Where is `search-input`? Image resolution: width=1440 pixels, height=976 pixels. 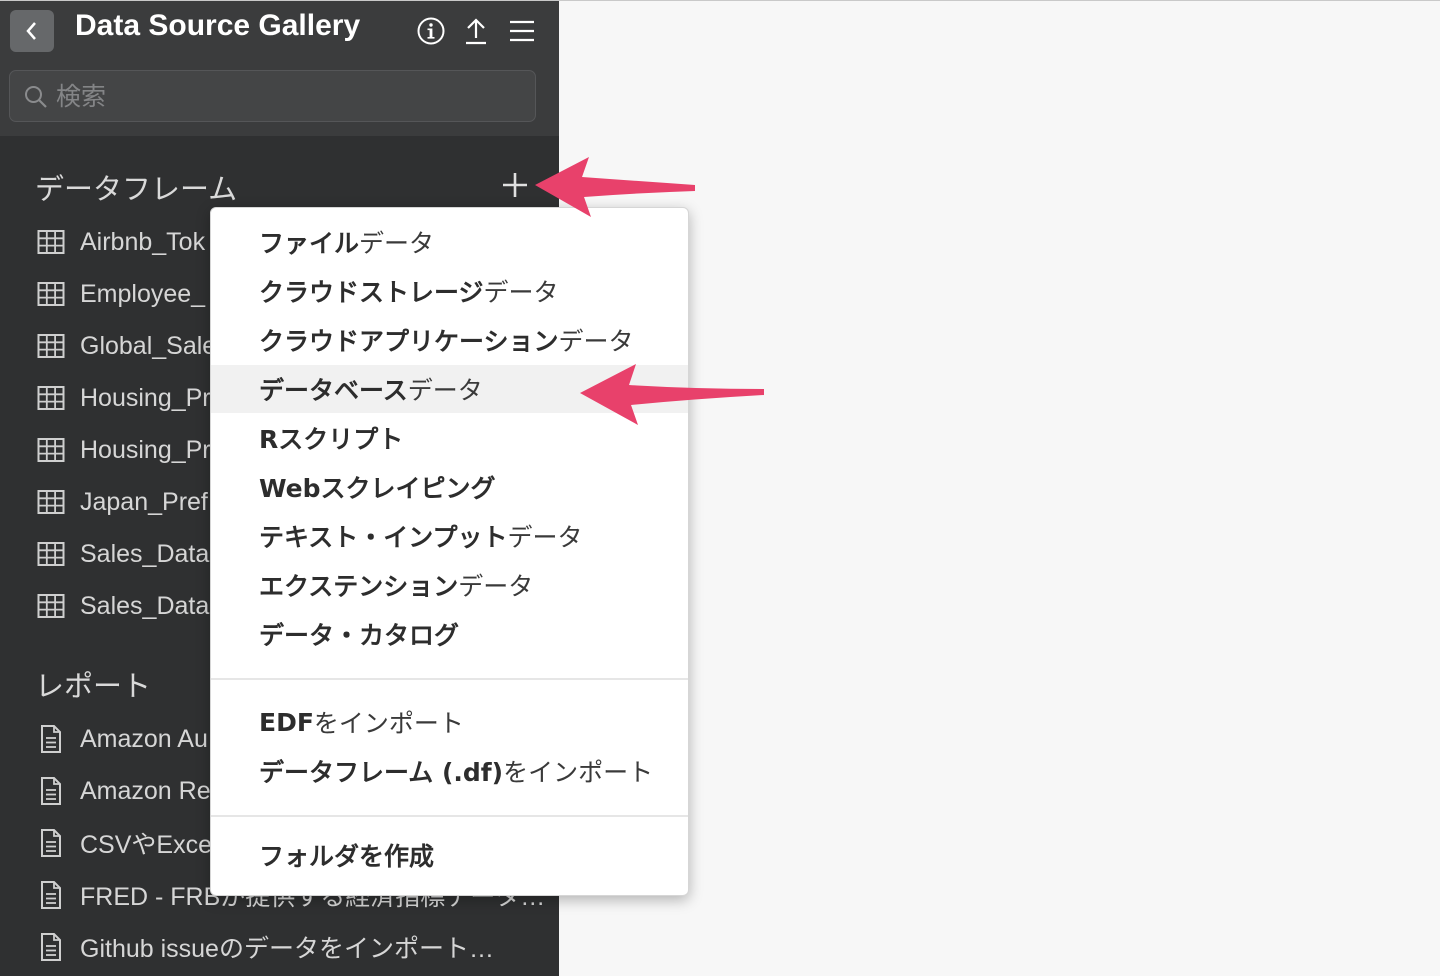 search-input is located at coordinates (286, 96).